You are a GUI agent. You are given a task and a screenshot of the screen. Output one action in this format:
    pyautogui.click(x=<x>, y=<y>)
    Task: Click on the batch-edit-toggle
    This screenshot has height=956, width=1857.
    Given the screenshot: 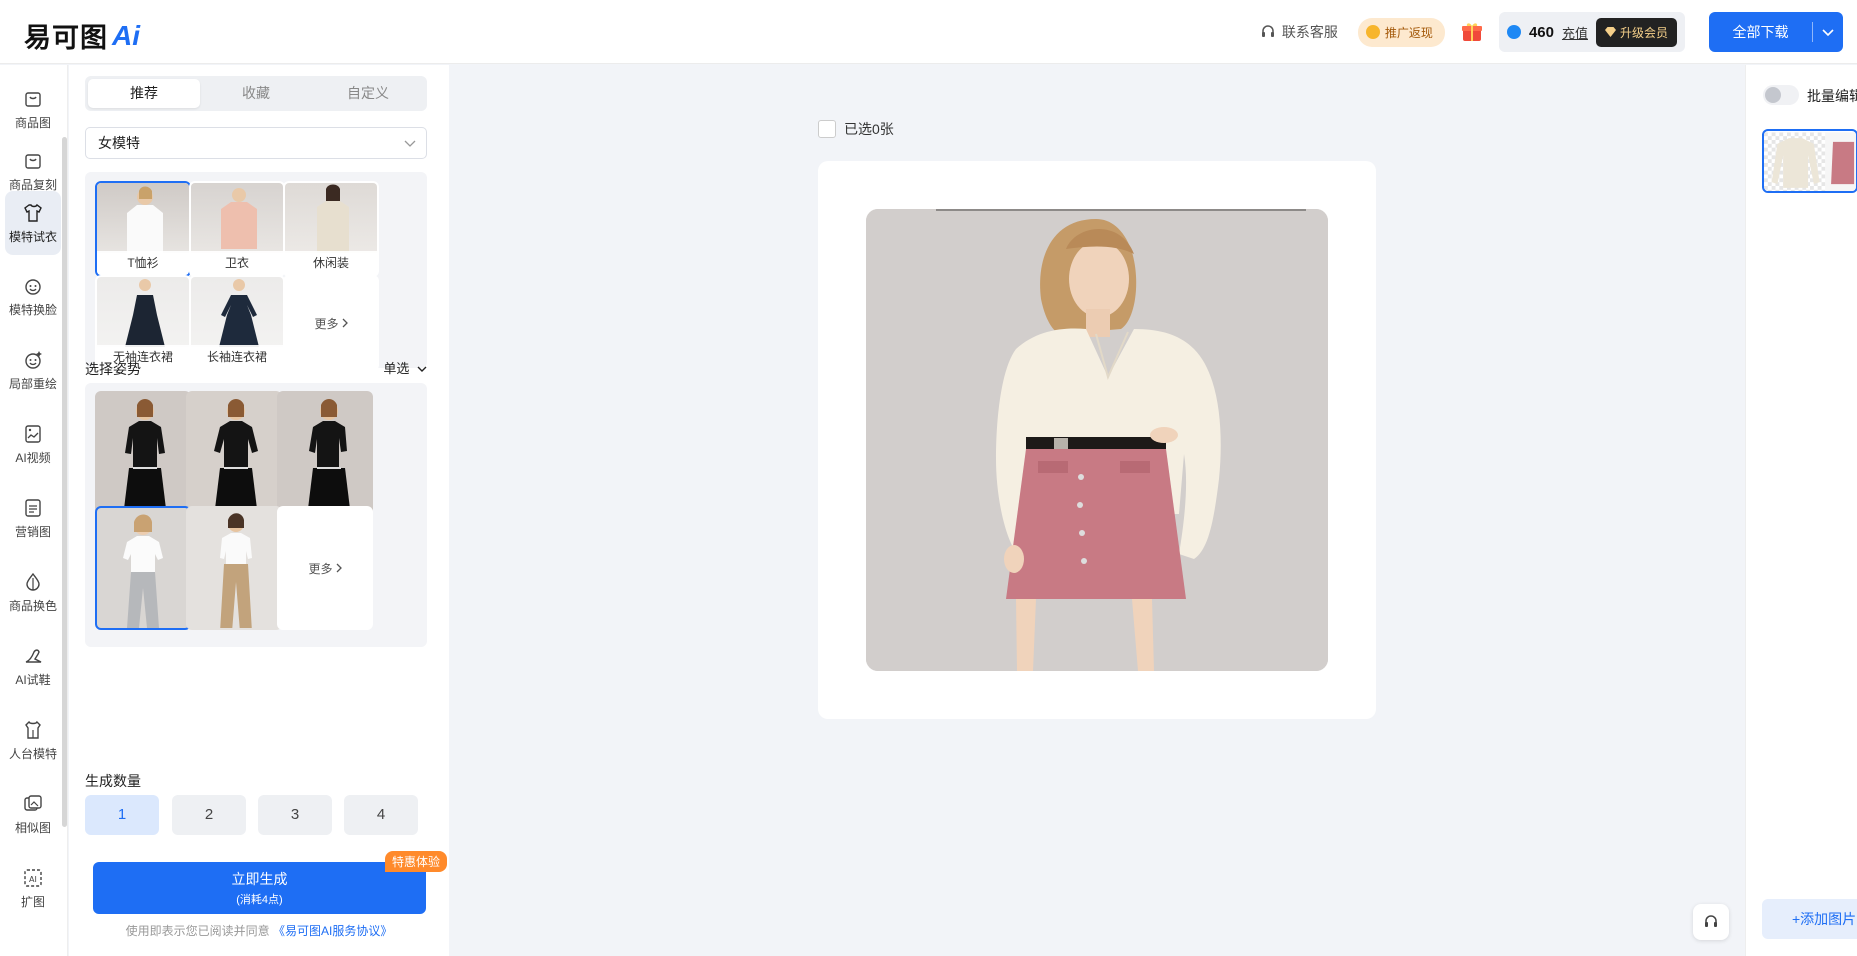 What is the action you would take?
    pyautogui.click(x=1781, y=95)
    